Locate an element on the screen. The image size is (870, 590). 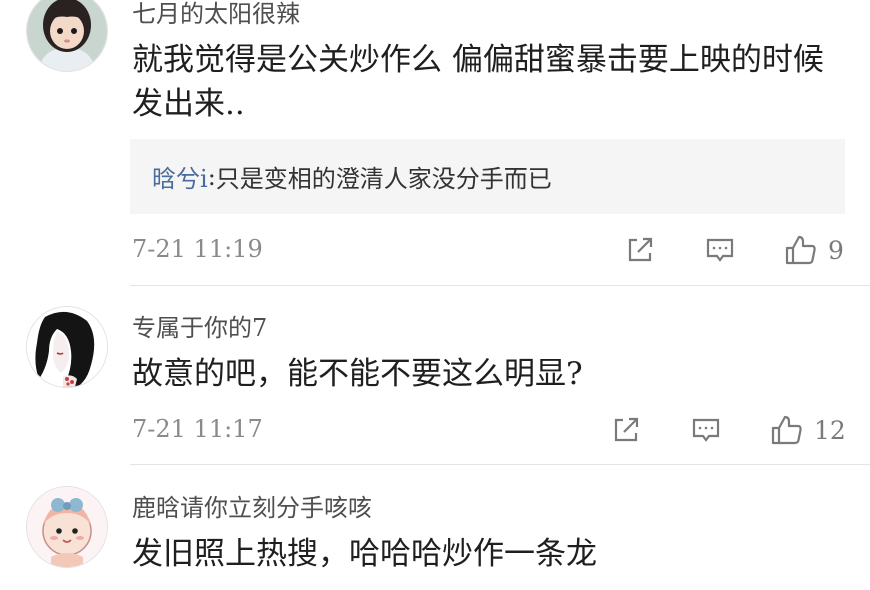
like-button: 9 is located at coordinates (814, 250).